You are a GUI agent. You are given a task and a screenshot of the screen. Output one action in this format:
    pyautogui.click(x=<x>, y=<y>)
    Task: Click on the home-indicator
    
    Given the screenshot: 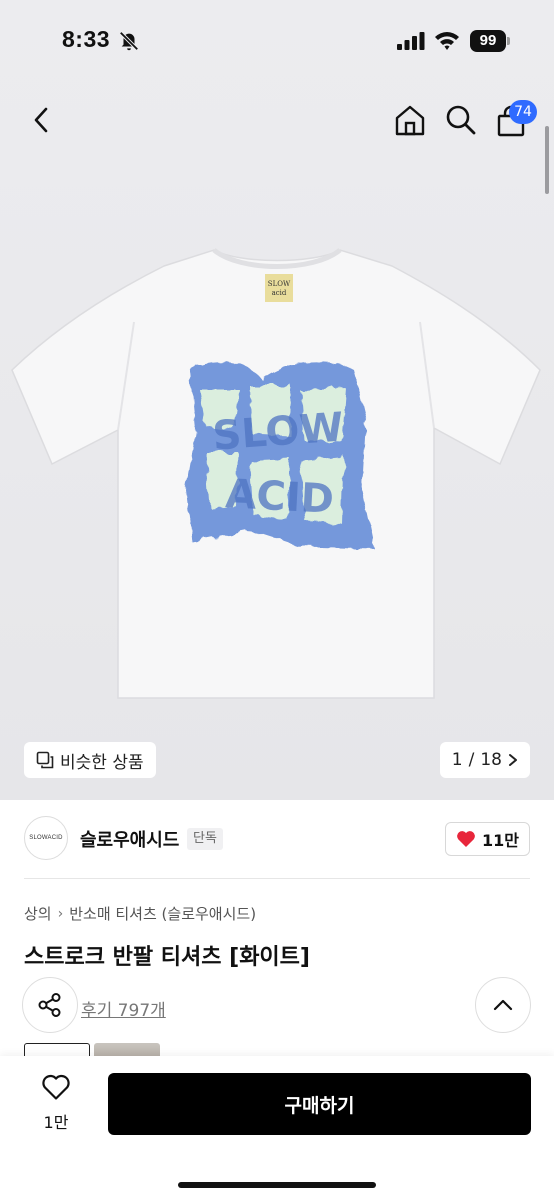 What is the action you would take?
    pyautogui.click(x=277, y=1185)
    